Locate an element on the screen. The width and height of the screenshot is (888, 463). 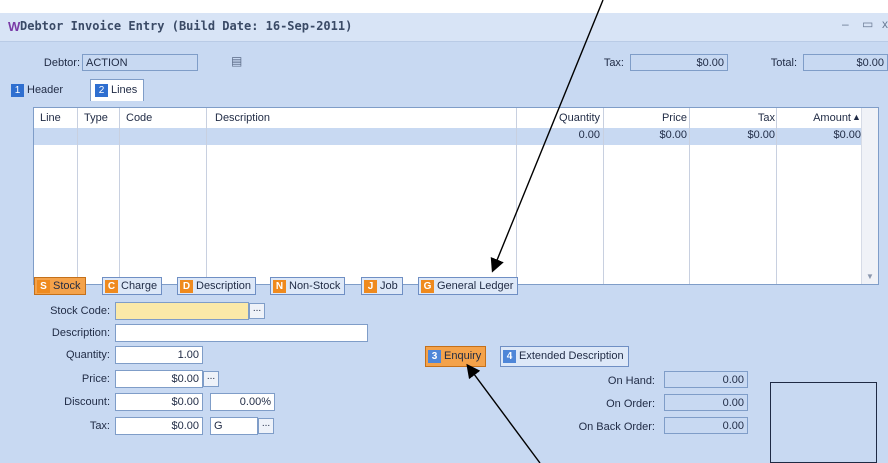
arrow-to-general-ledger is located at coordinates (547, 136).